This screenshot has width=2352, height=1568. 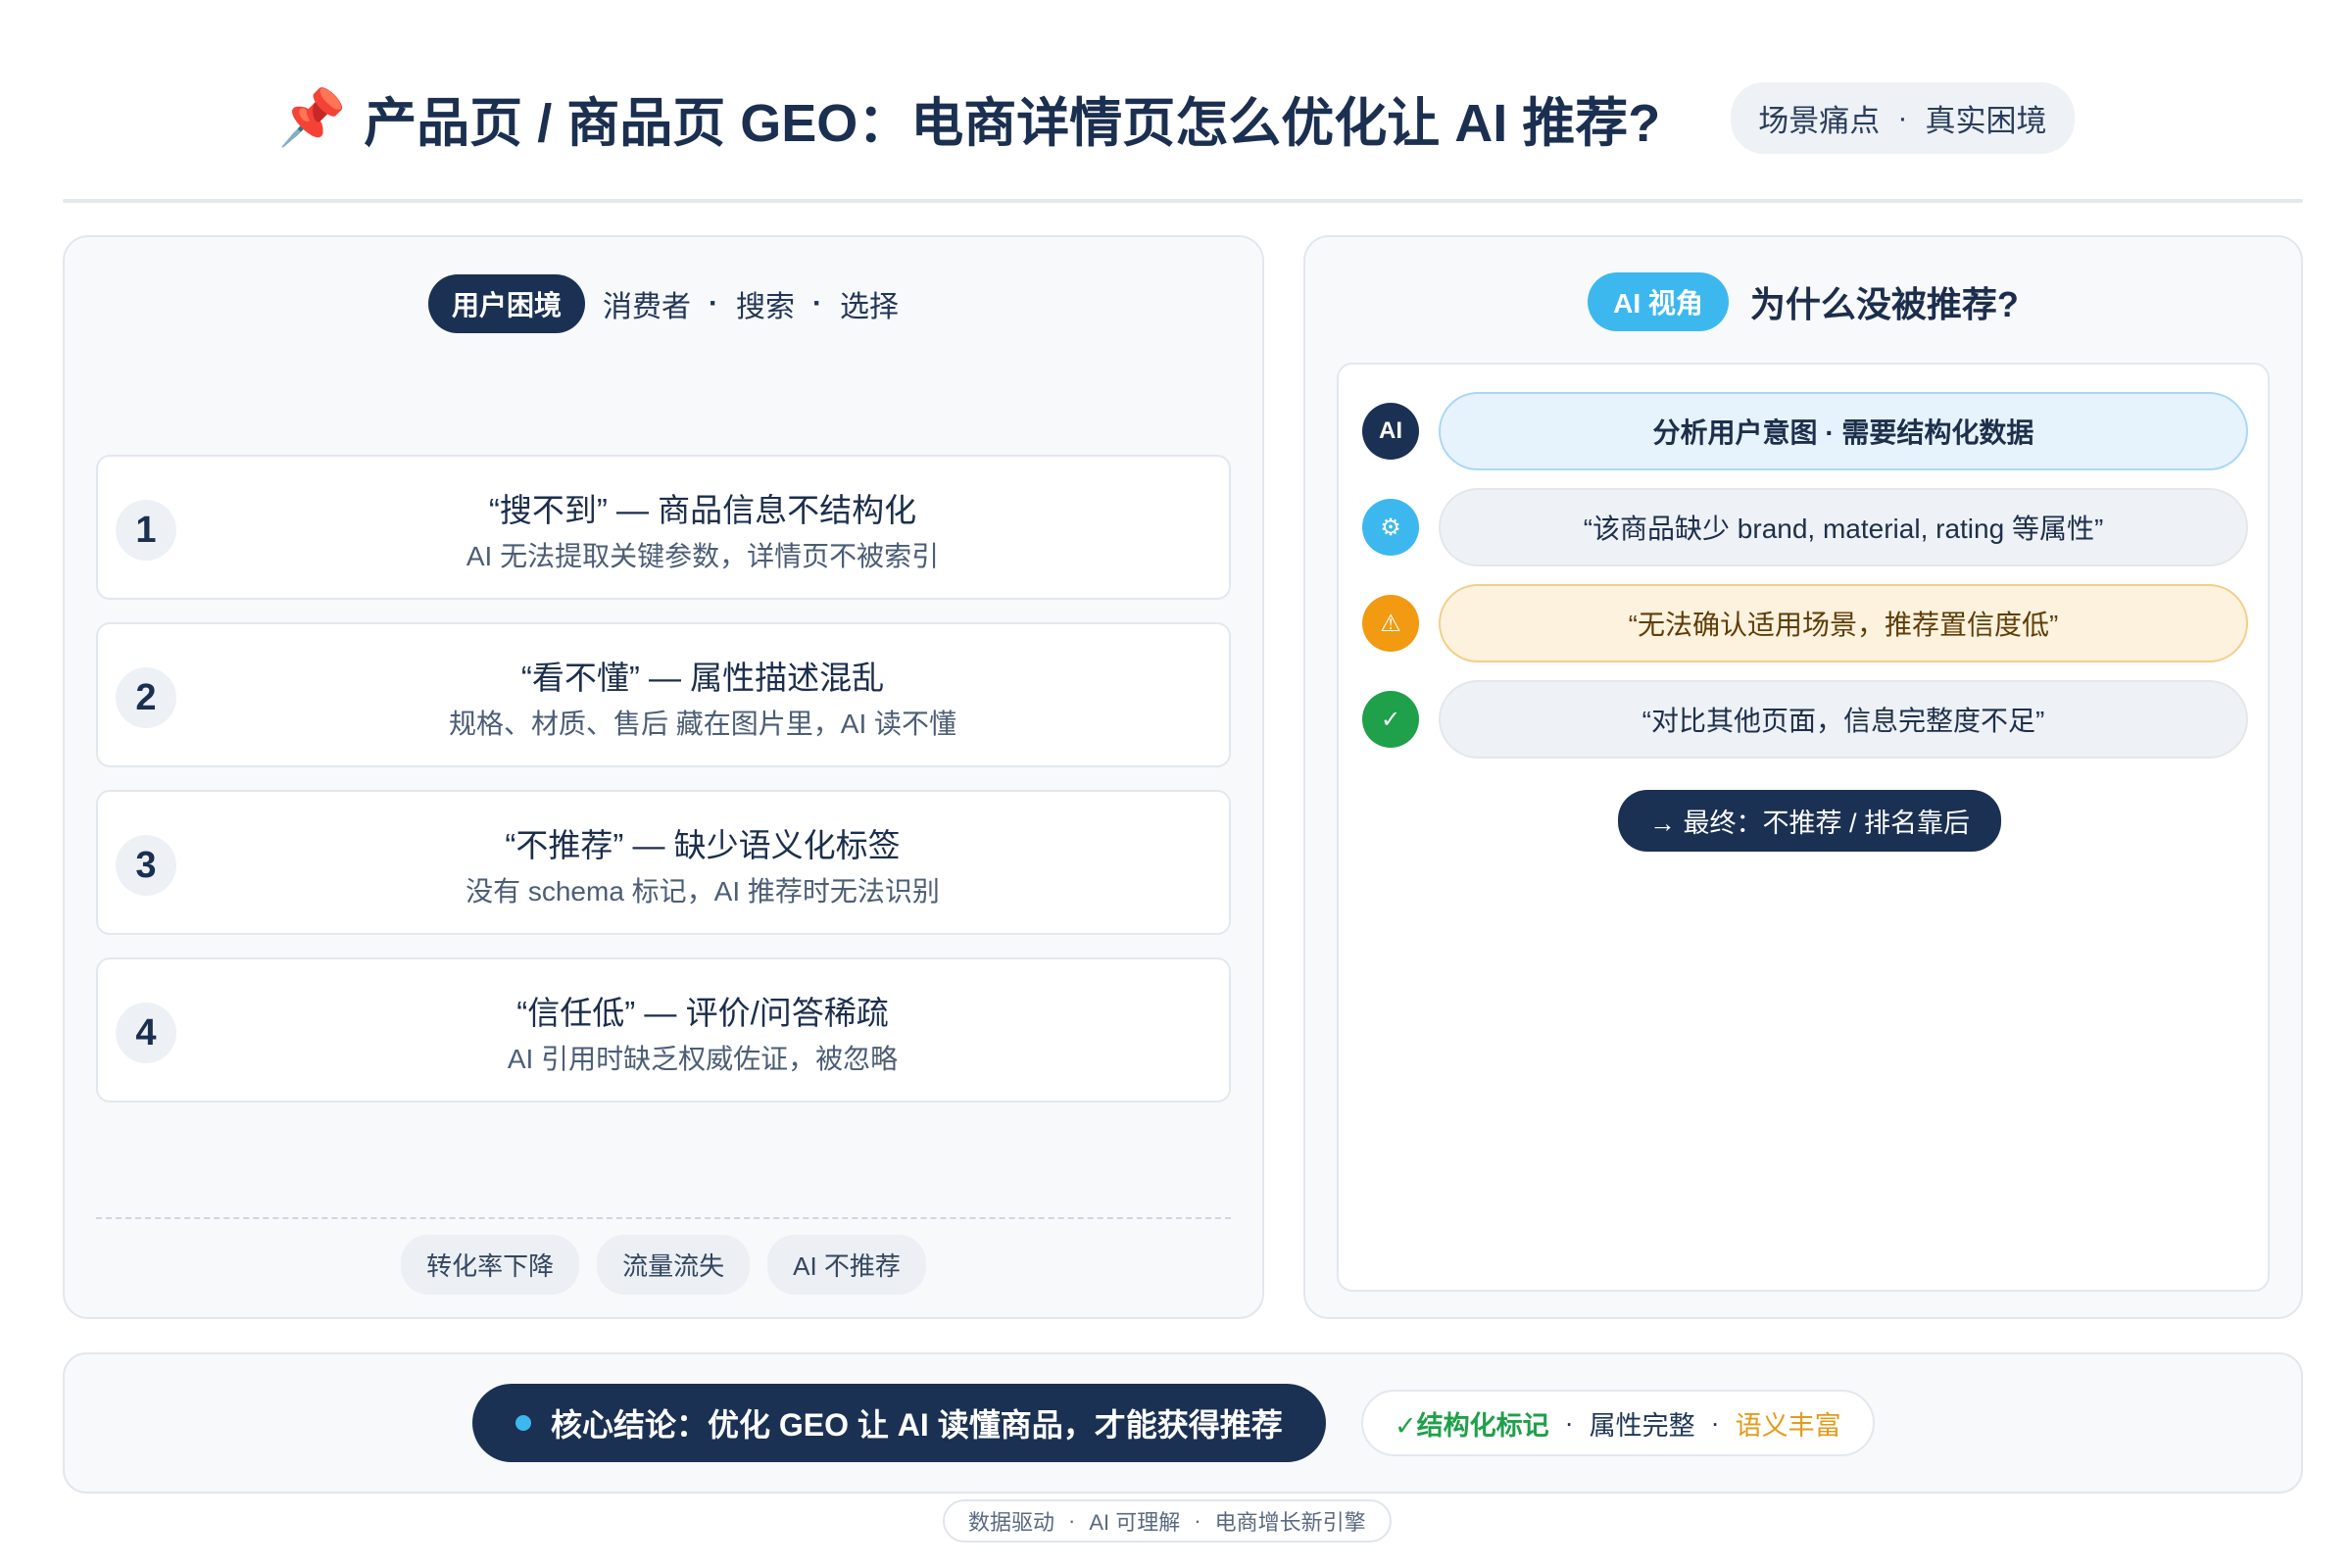 What do you see at coordinates (765, 307) in the screenshot?
I see `subtitle-search: 搜索` at bounding box center [765, 307].